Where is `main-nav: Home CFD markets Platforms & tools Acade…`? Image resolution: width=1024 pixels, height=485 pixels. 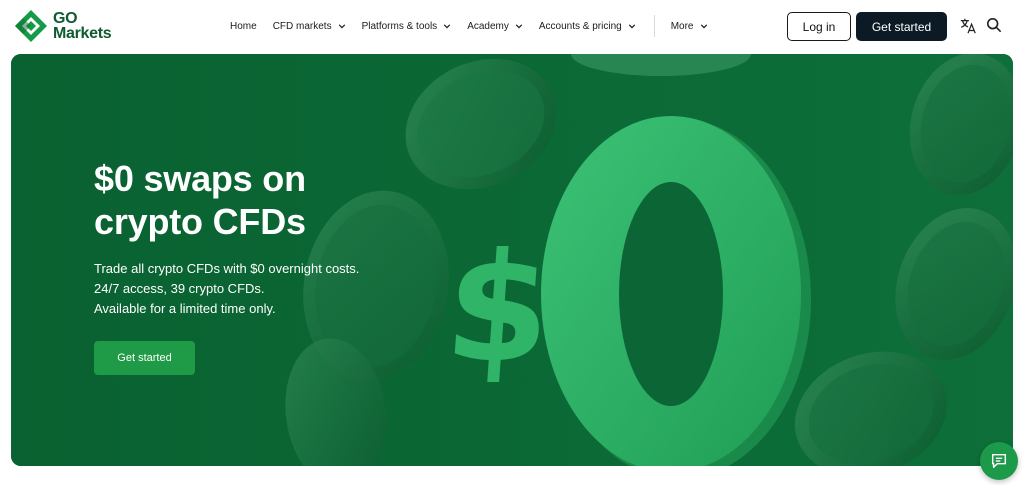 main-nav: Home CFD markets Platforms & tools Acade… is located at coordinates (477, 26).